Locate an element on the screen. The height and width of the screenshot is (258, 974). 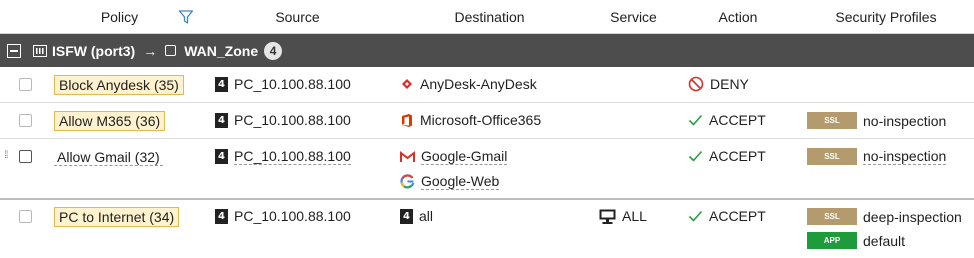
column-header-service: Service is located at coordinates (633, 16).